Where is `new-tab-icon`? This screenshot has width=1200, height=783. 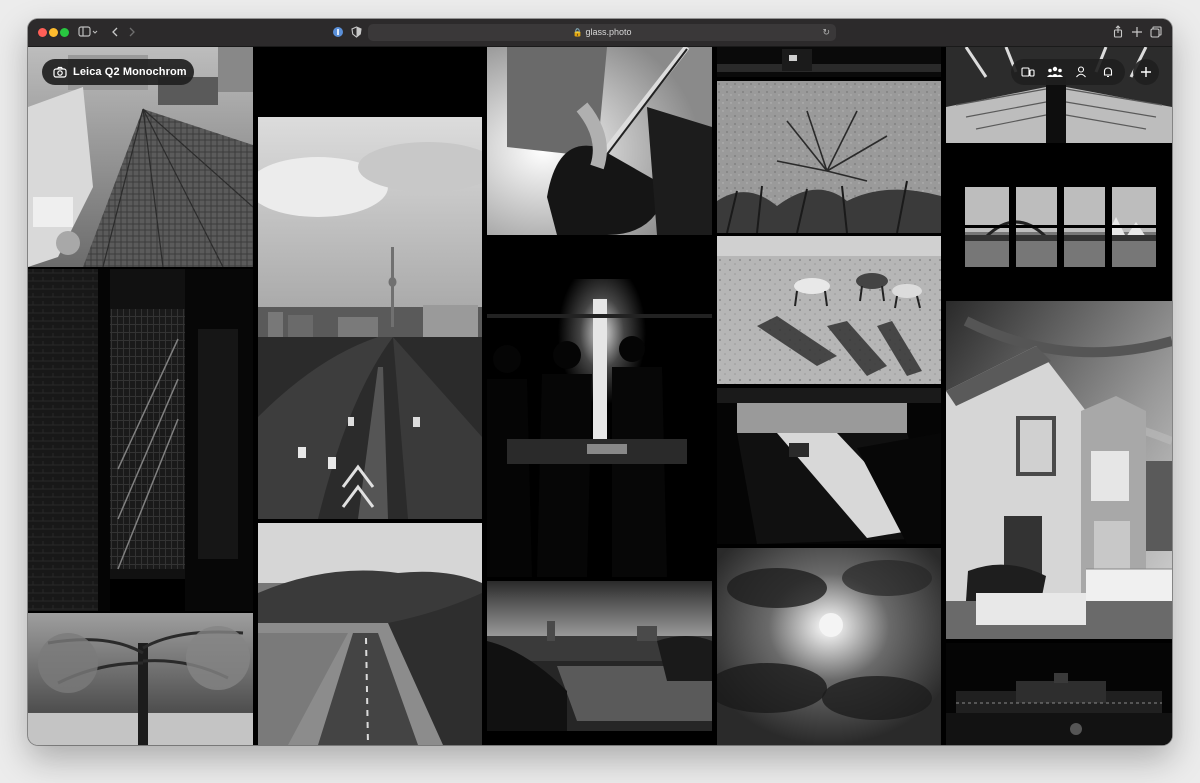
new-tab-icon is located at coordinates (1137, 32).